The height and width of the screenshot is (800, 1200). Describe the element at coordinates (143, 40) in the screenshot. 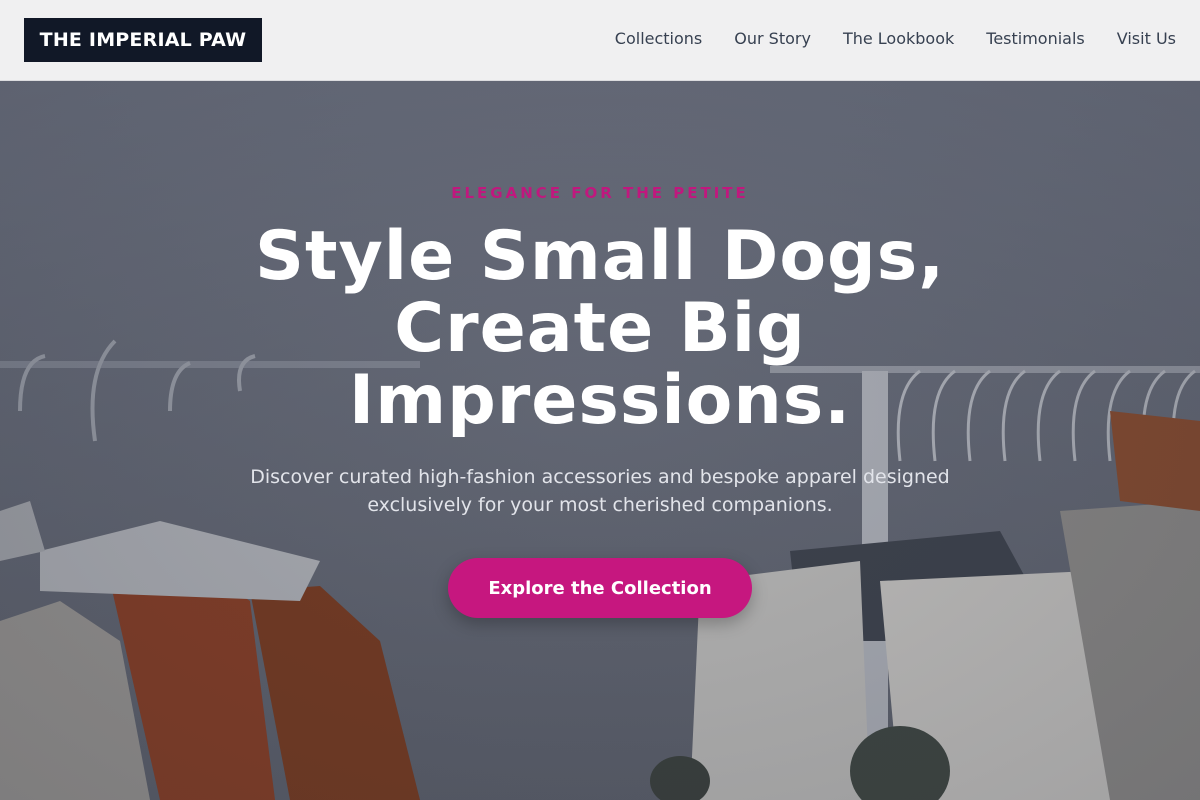

I see `brand-logo: THE IMPERIAL PAW` at that location.